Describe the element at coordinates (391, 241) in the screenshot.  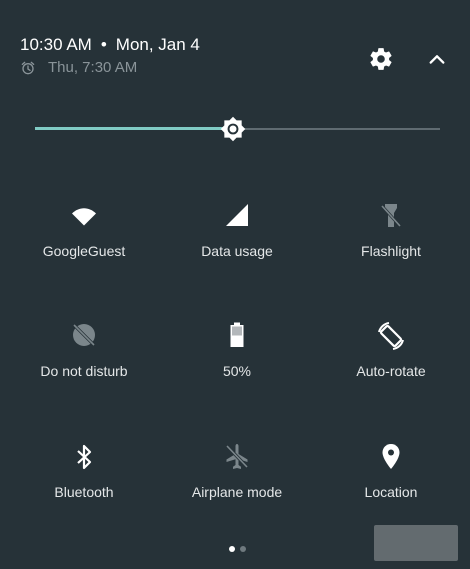
I see `tile-flashlight: Flashlight` at that location.